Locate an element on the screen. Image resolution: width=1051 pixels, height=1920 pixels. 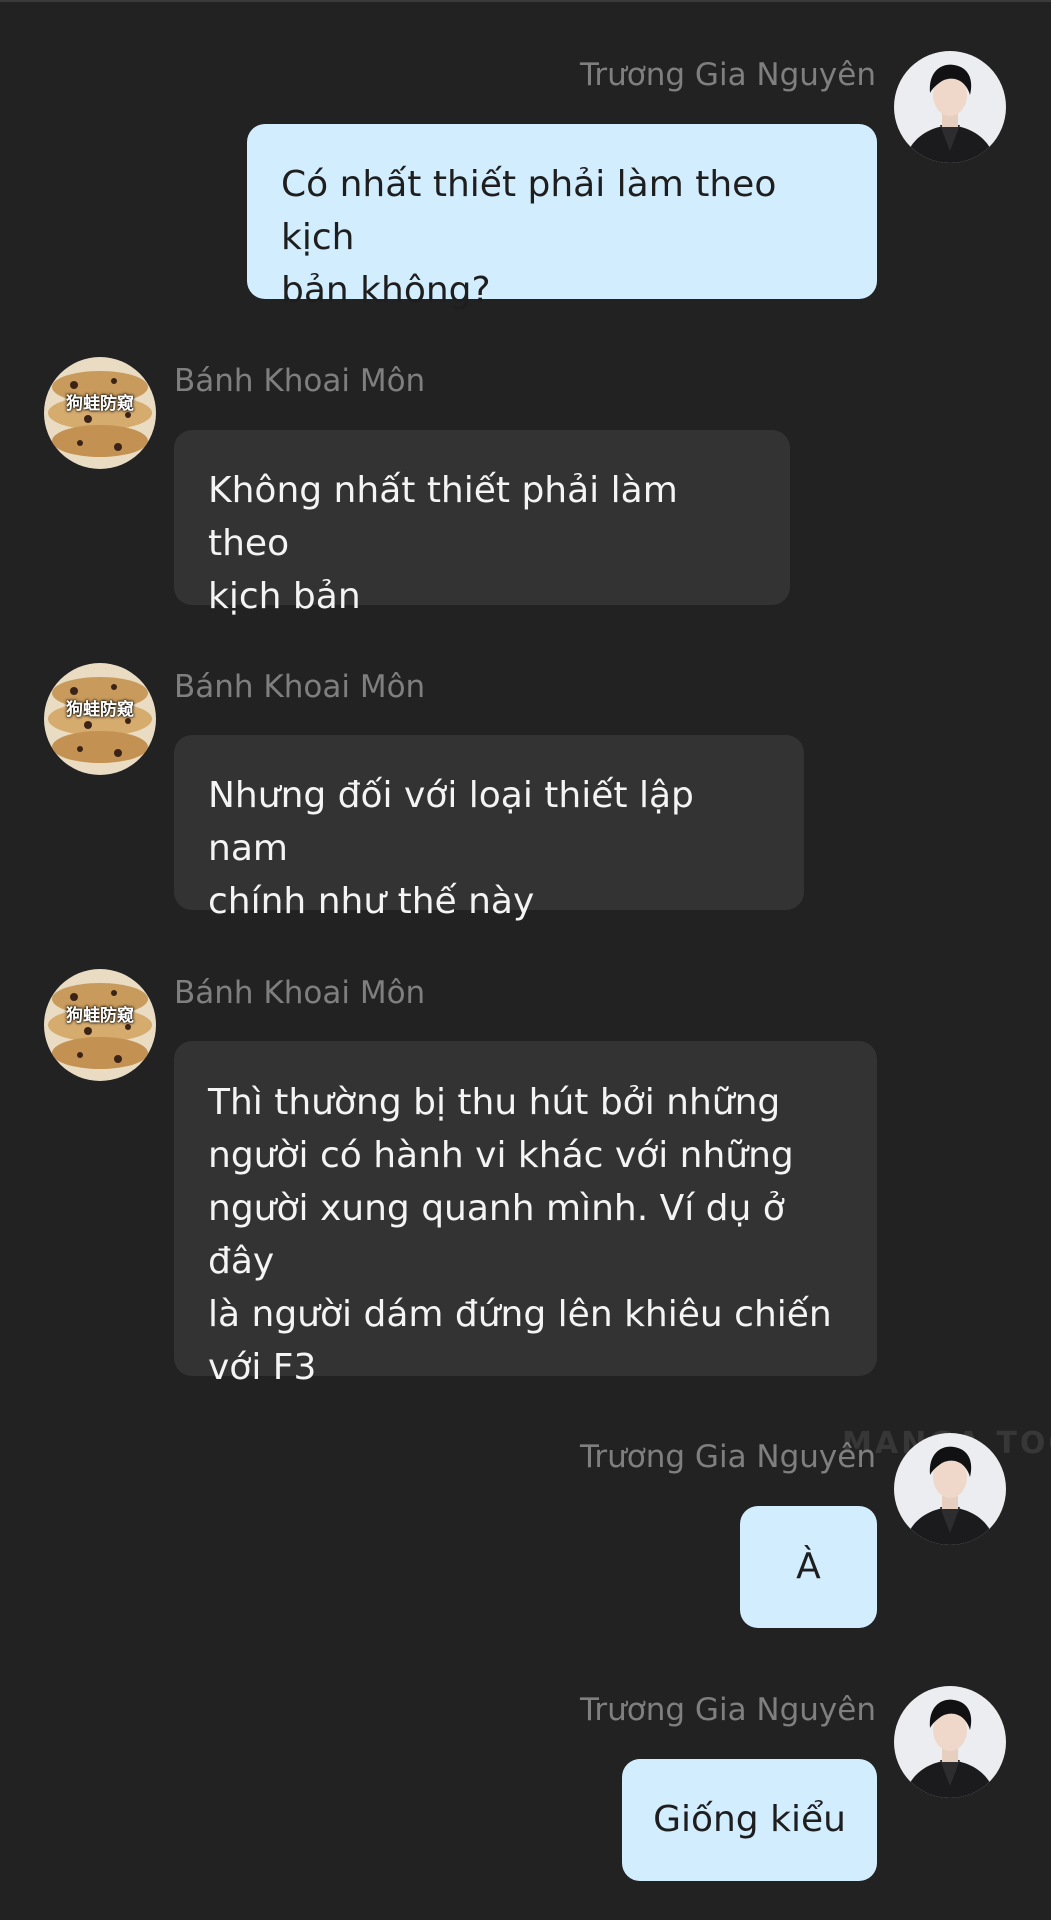
message-bubble: À is located at coordinates (808, 1567).